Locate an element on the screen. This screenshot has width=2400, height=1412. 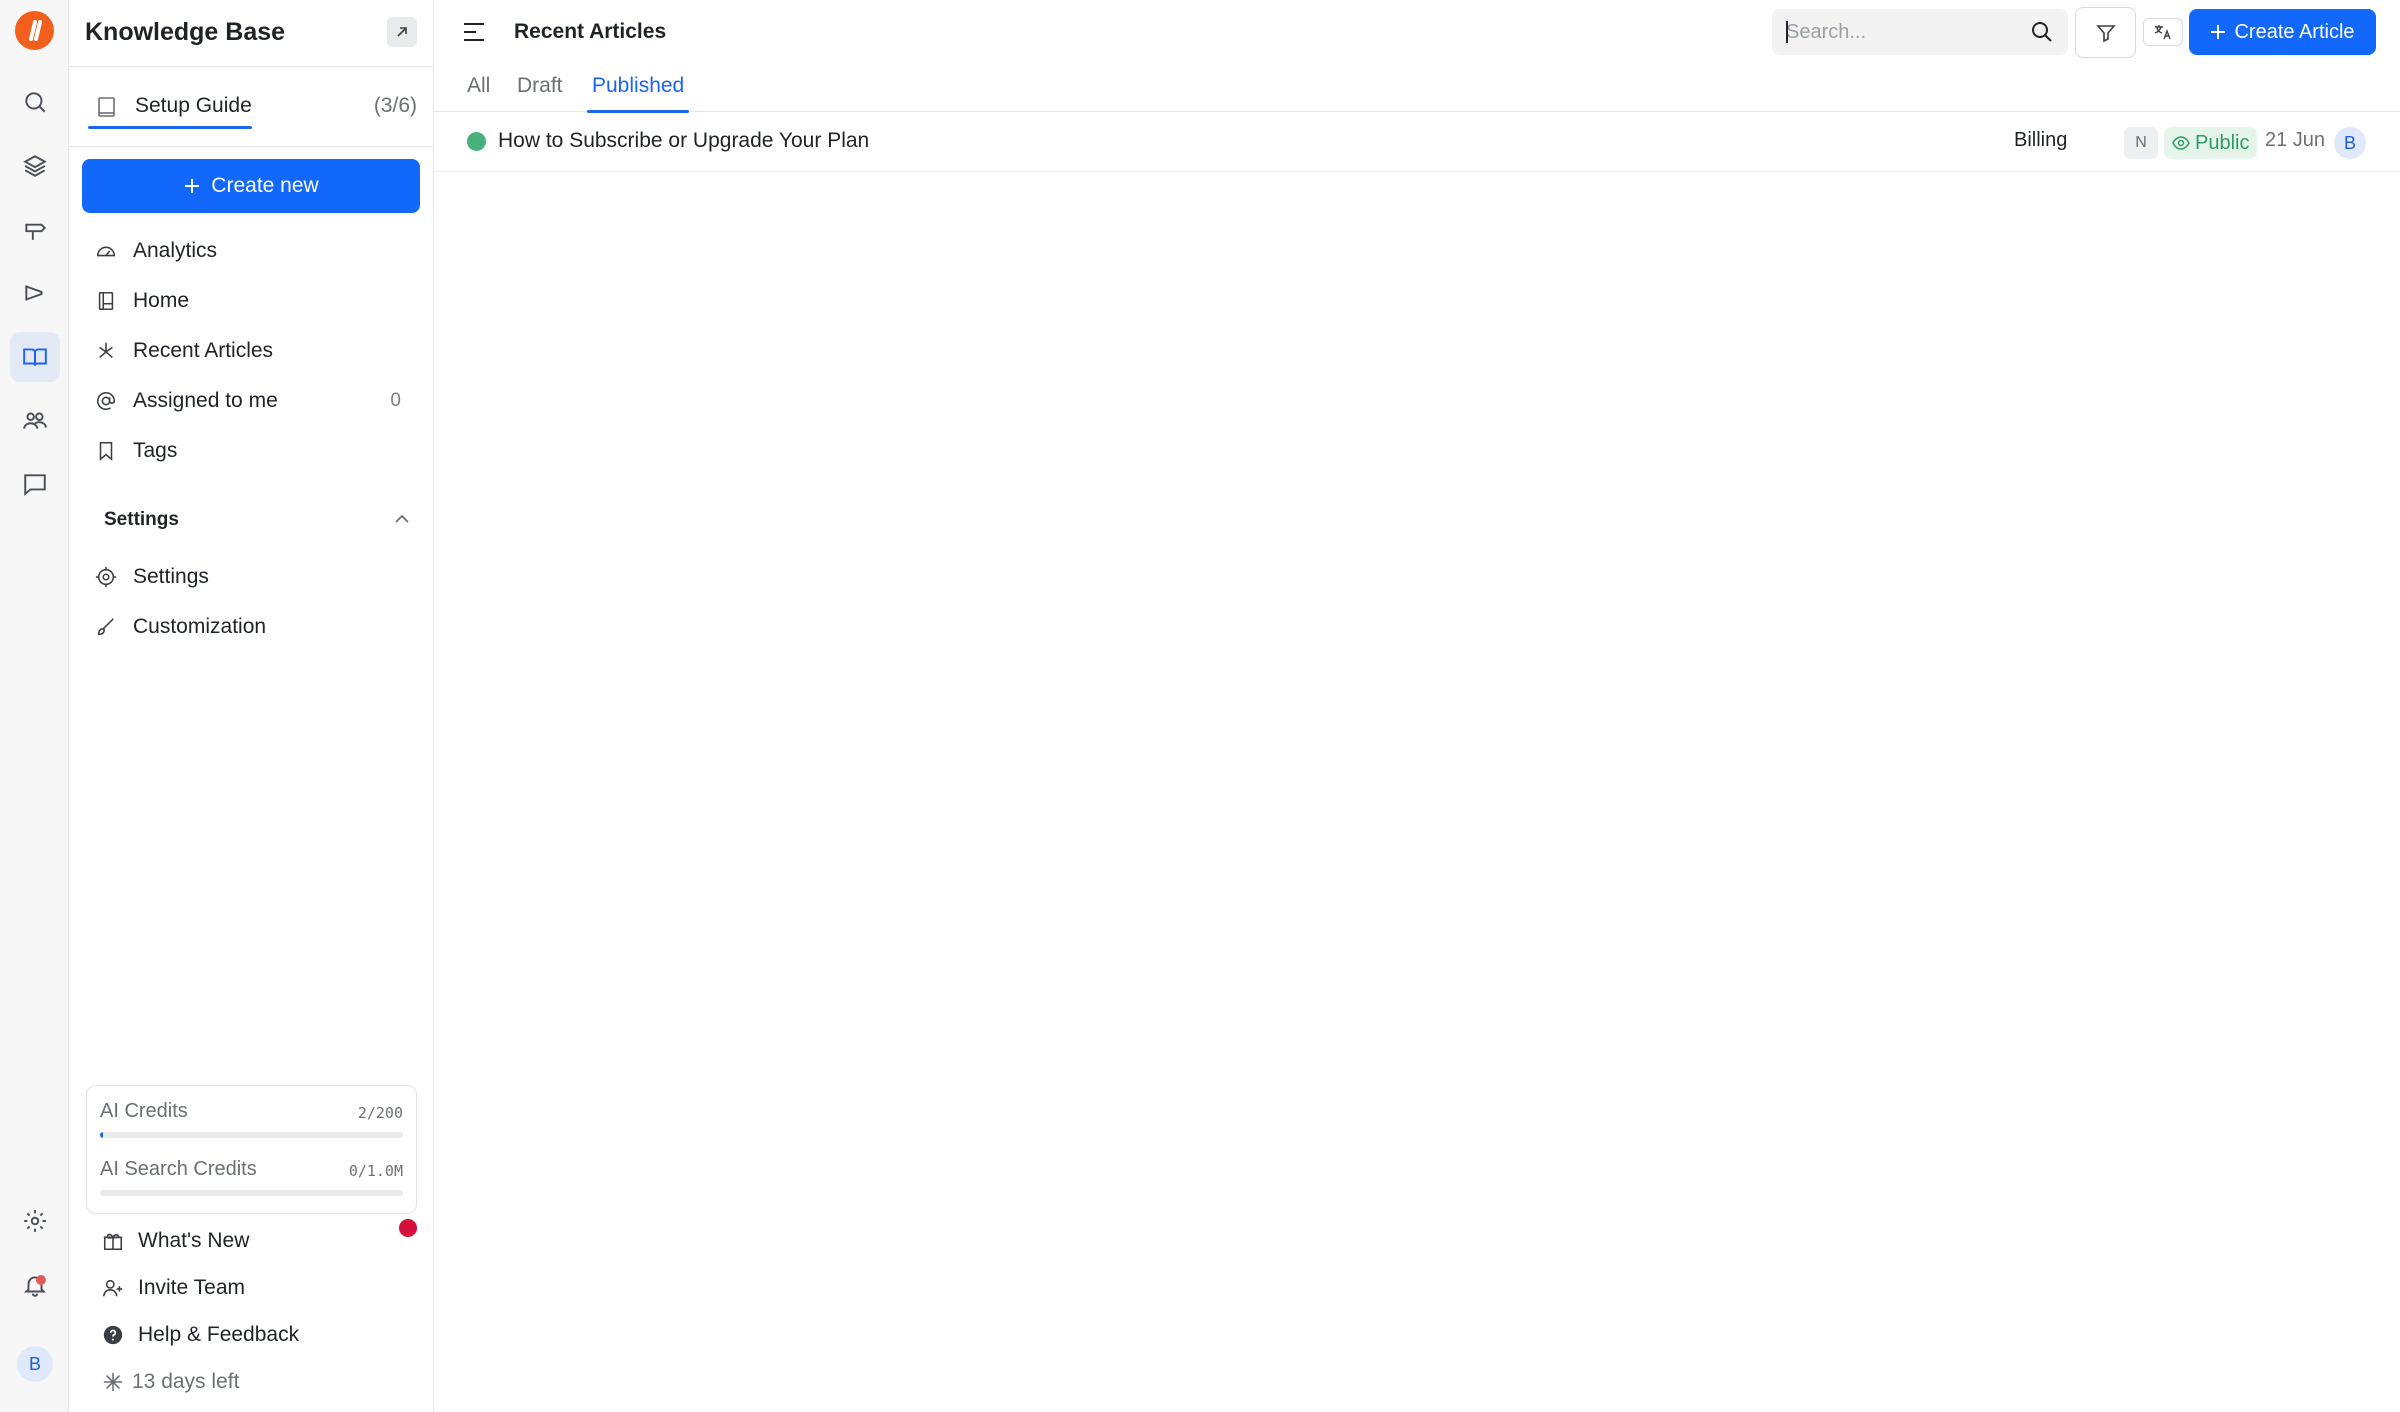
gift-icon is located at coordinates (113, 1242).